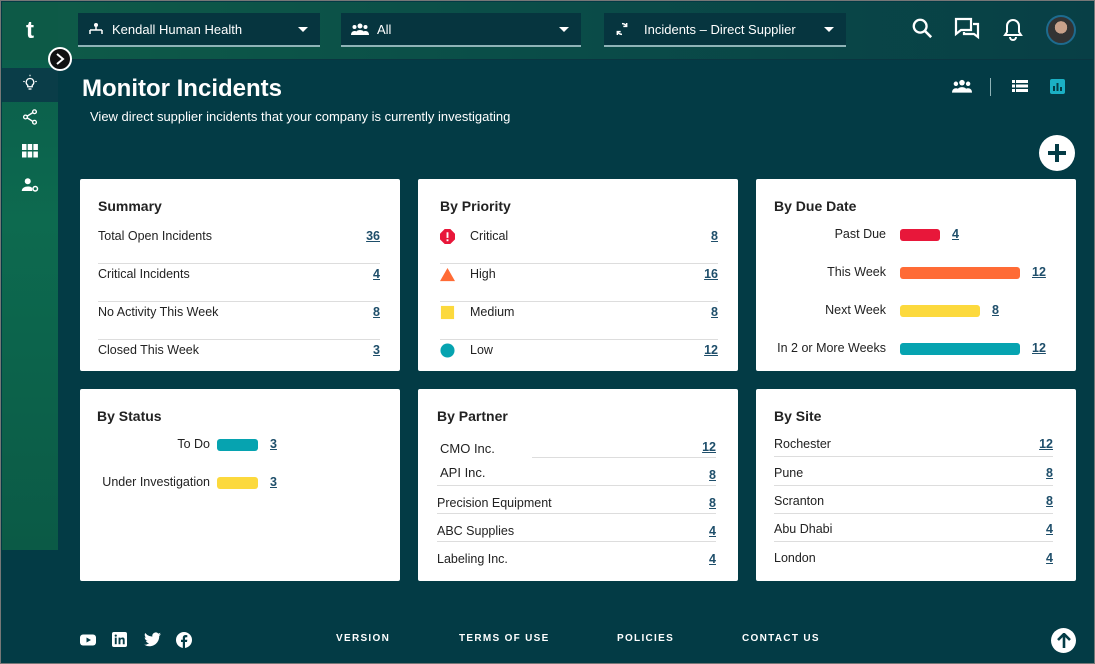 The image size is (1095, 664). Describe the element at coordinates (856, 272) in the screenshot. I see `bar-label: This Week` at that location.